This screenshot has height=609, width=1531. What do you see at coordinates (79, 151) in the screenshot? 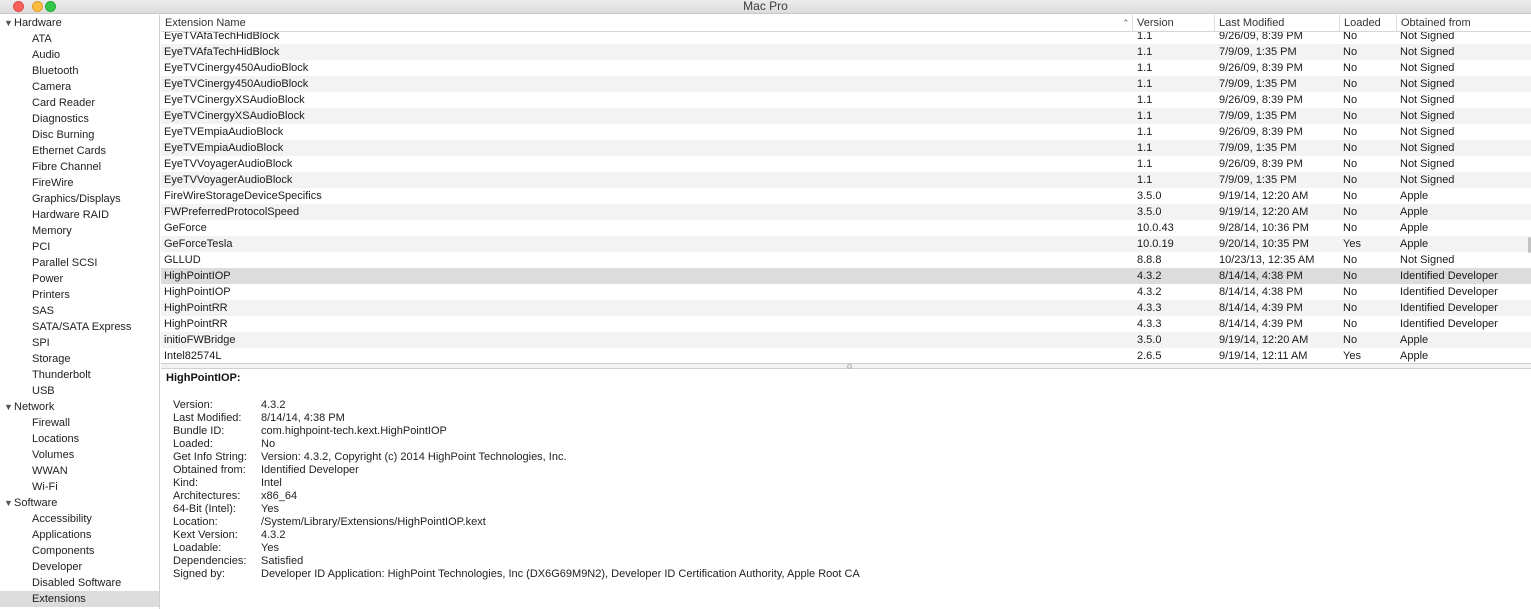
I see `sidebar-item-ethernet-cards: Ethernet Cards` at bounding box center [79, 151].